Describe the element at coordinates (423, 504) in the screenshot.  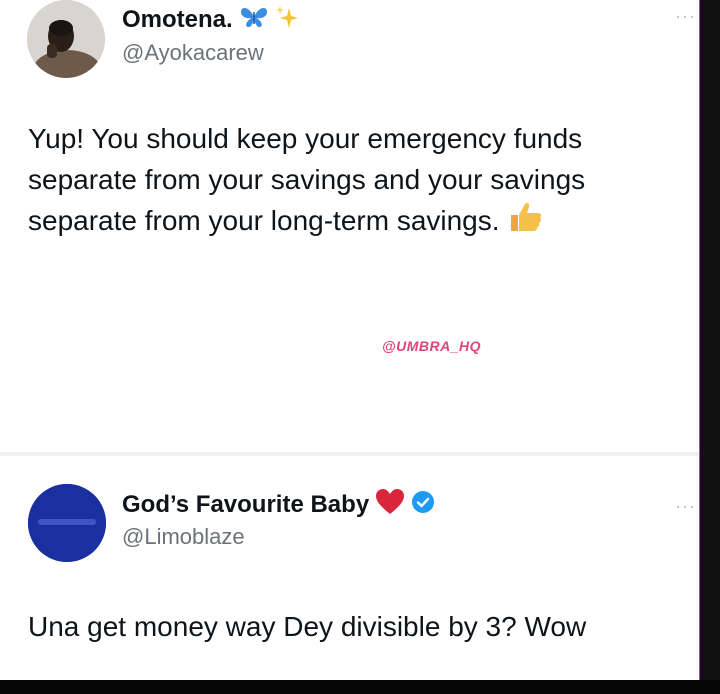
I see `verified-badge-icon` at that location.